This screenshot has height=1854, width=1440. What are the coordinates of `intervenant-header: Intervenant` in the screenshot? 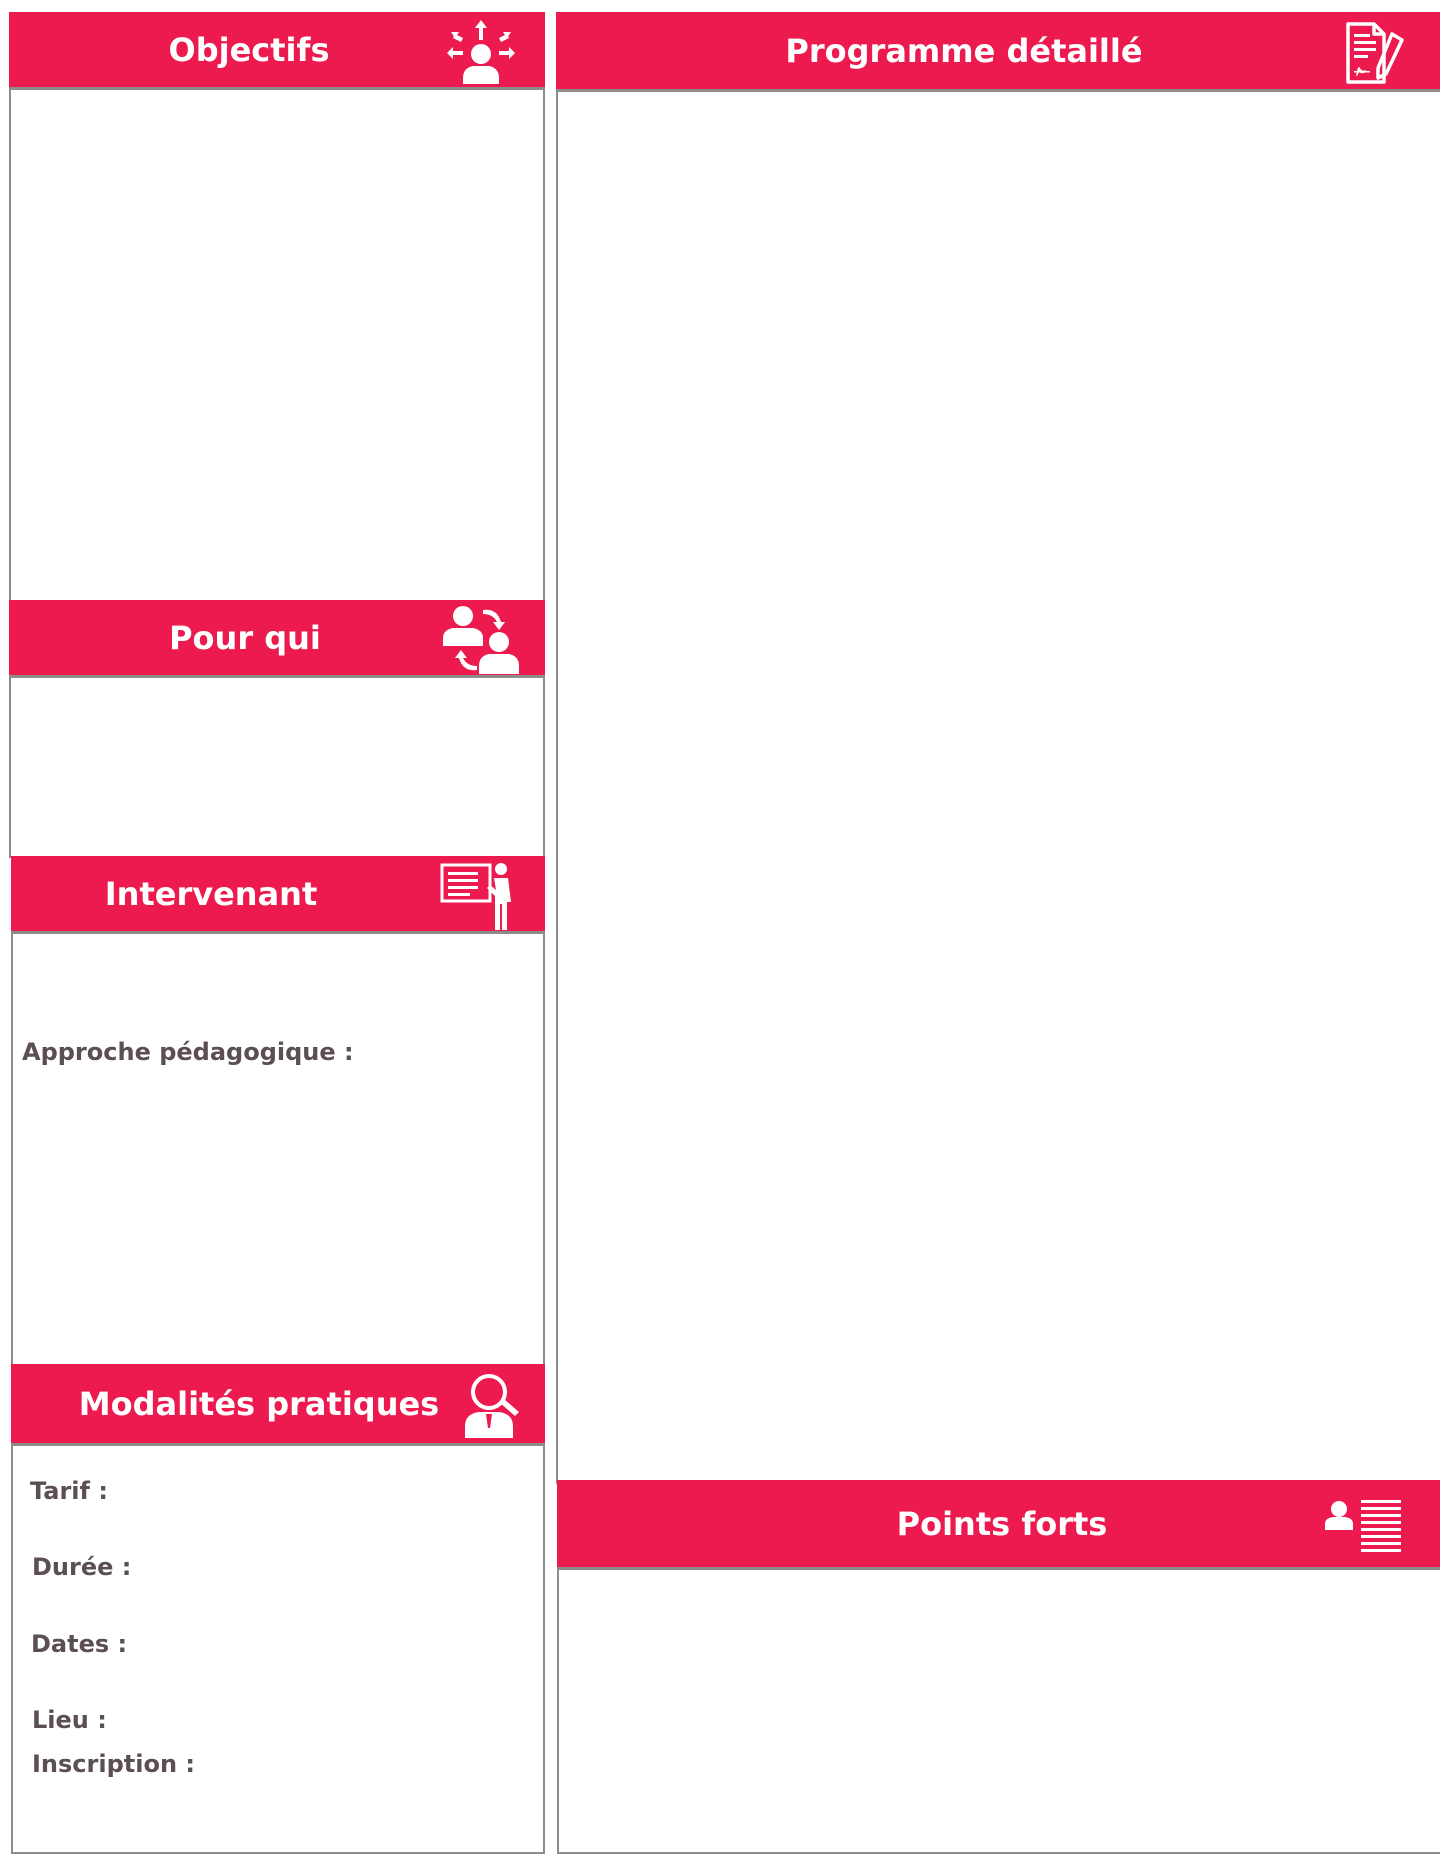 It's located at (278, 895).